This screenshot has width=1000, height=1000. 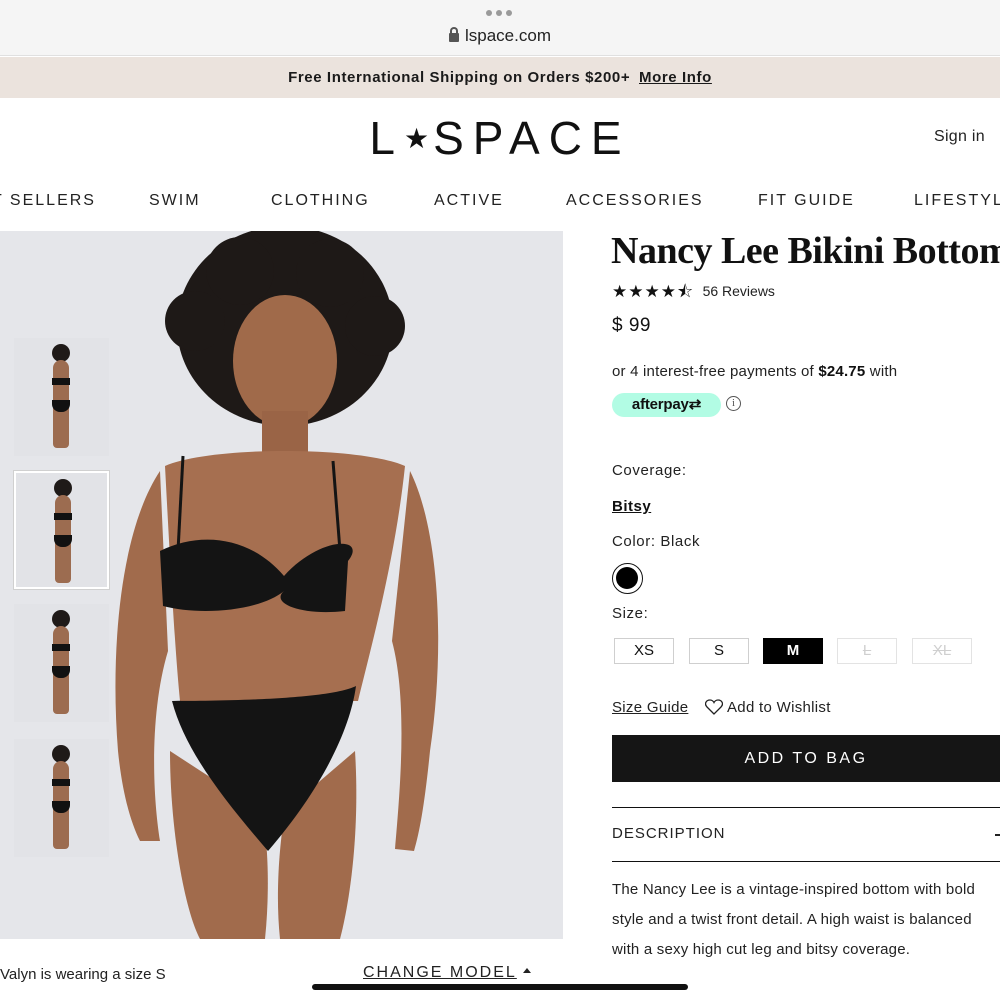 I want to click on change-model-label: CHANGE MODEL, so click(x=440, y=972).